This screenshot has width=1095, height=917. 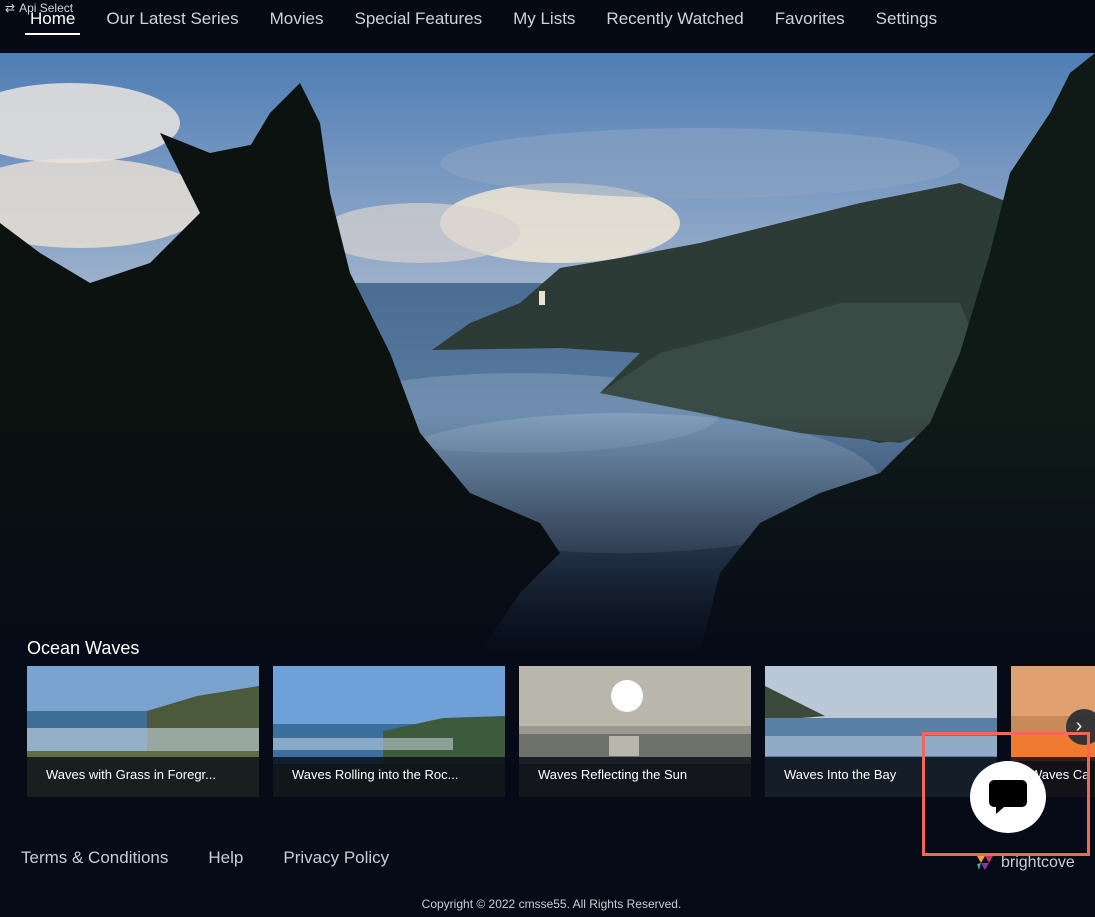 I want to click on nav-item-special-features: Special Features, so click(x=419, y=22).